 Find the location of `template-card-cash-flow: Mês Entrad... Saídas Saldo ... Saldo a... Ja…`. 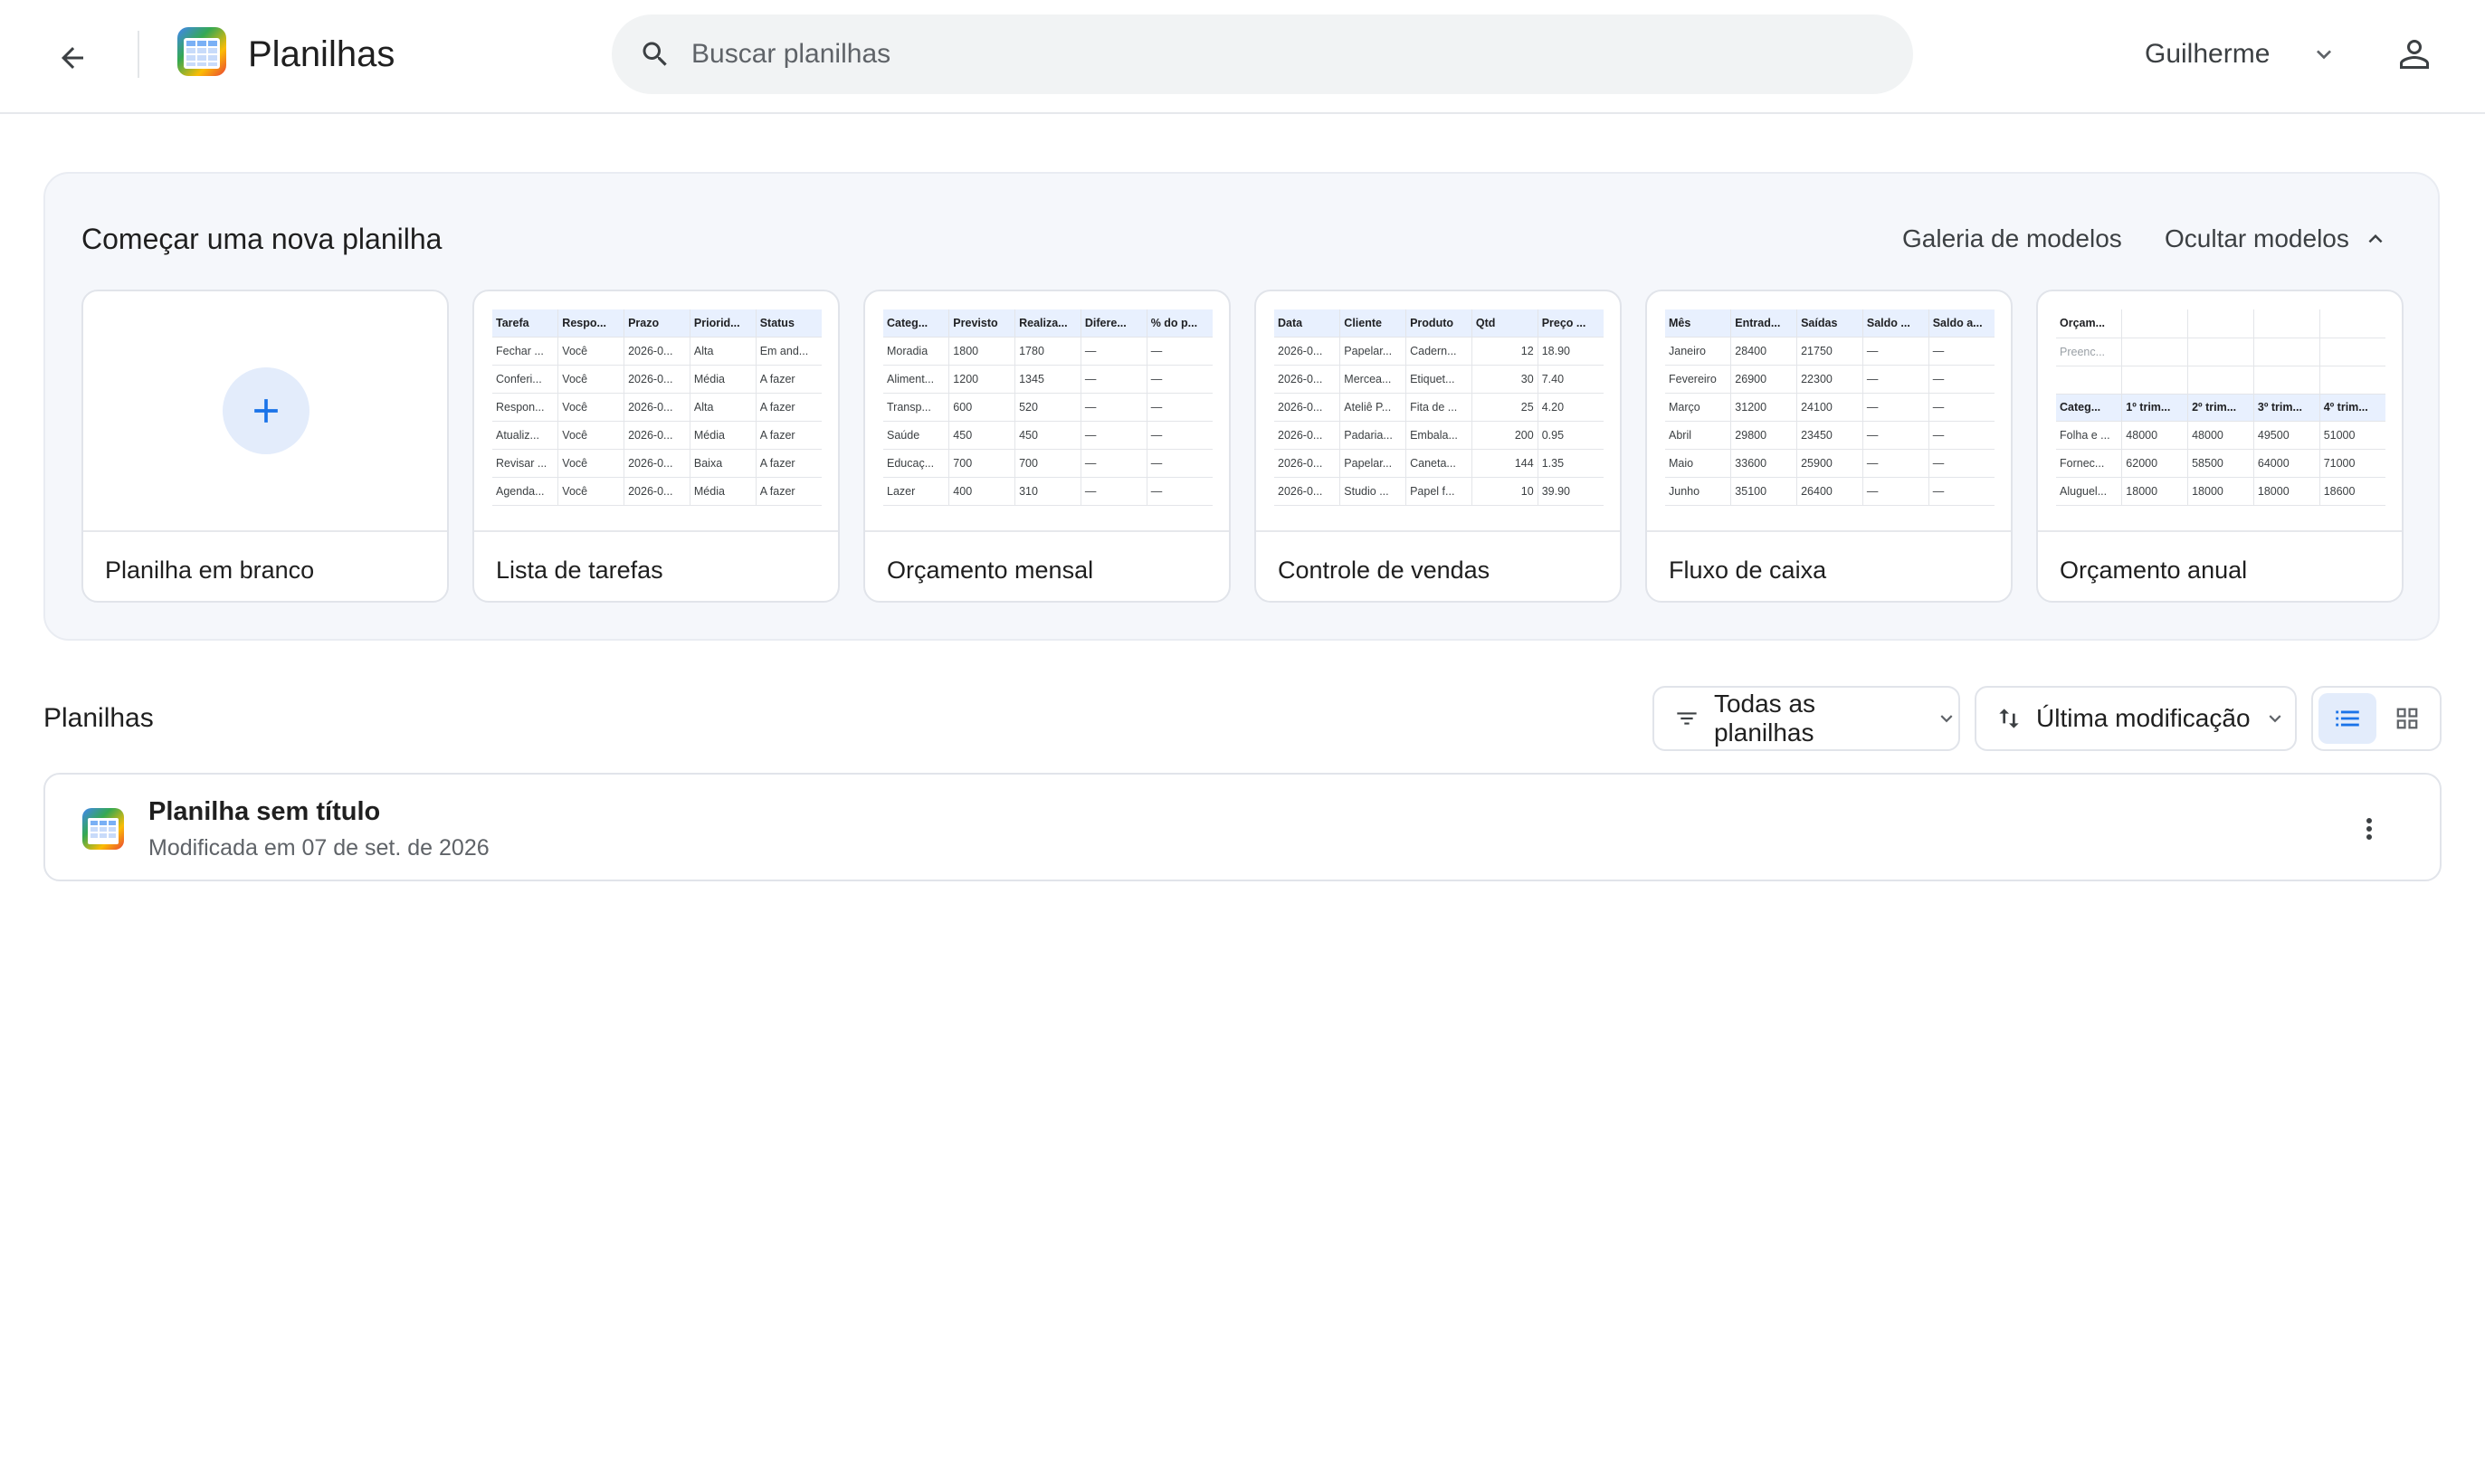

template-card-cash-flow: Mês Entrad... Saídas Saldo ... Saldo a... Ja… is located at coordinates (1829, 446).